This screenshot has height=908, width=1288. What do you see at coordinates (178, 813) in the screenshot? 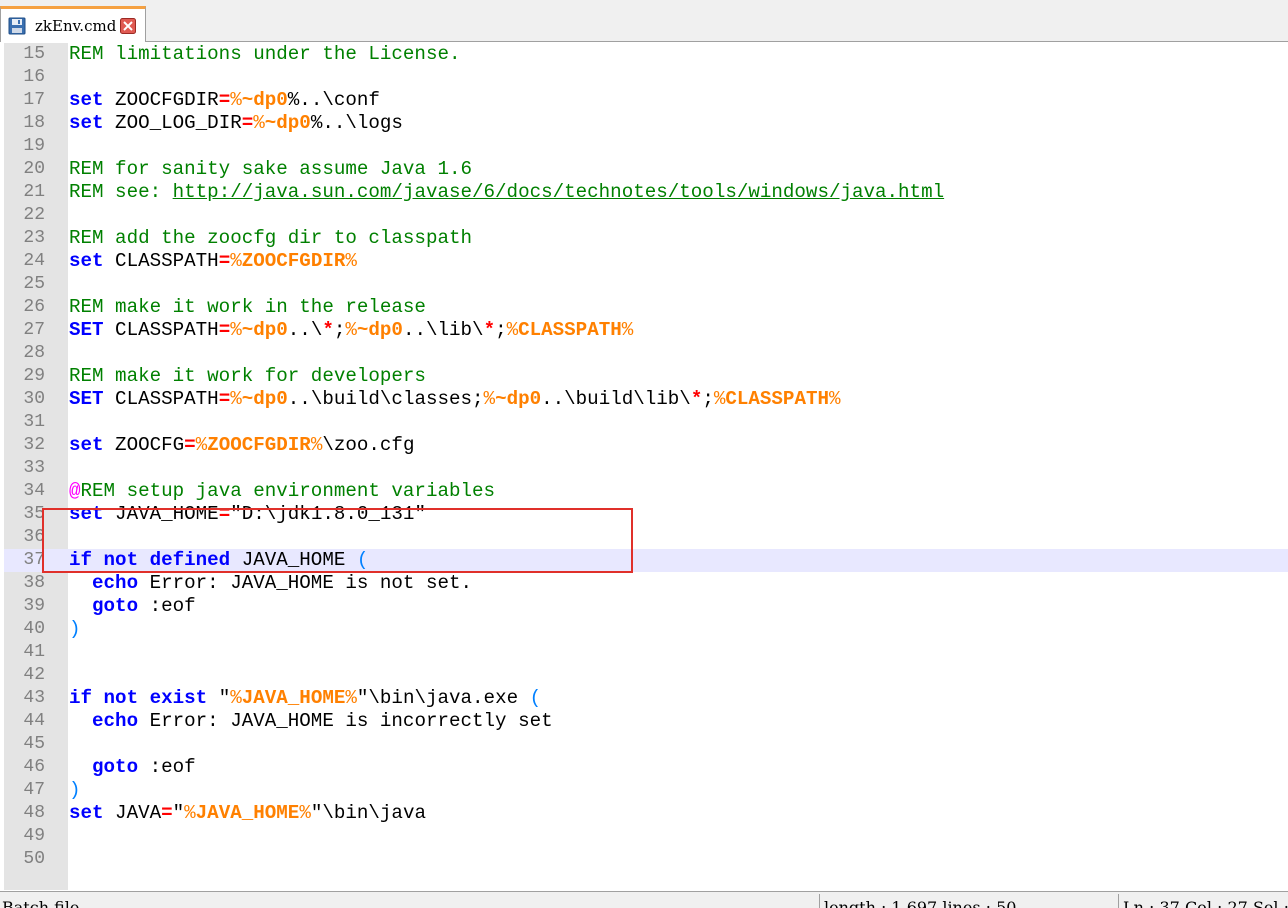
I see `code-token-plain: "` at bounding box center [178, 813].